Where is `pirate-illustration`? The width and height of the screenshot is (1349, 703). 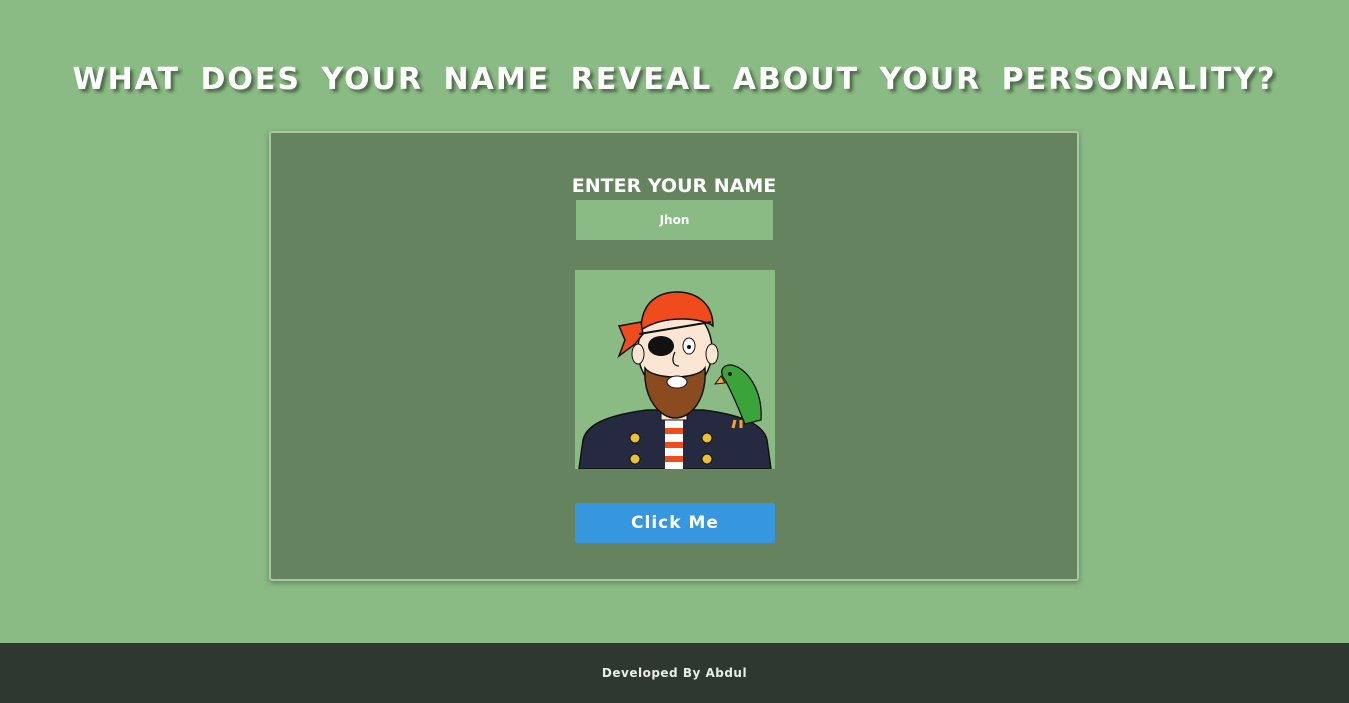 pirate-illustration is located at coordinates (675, 380).